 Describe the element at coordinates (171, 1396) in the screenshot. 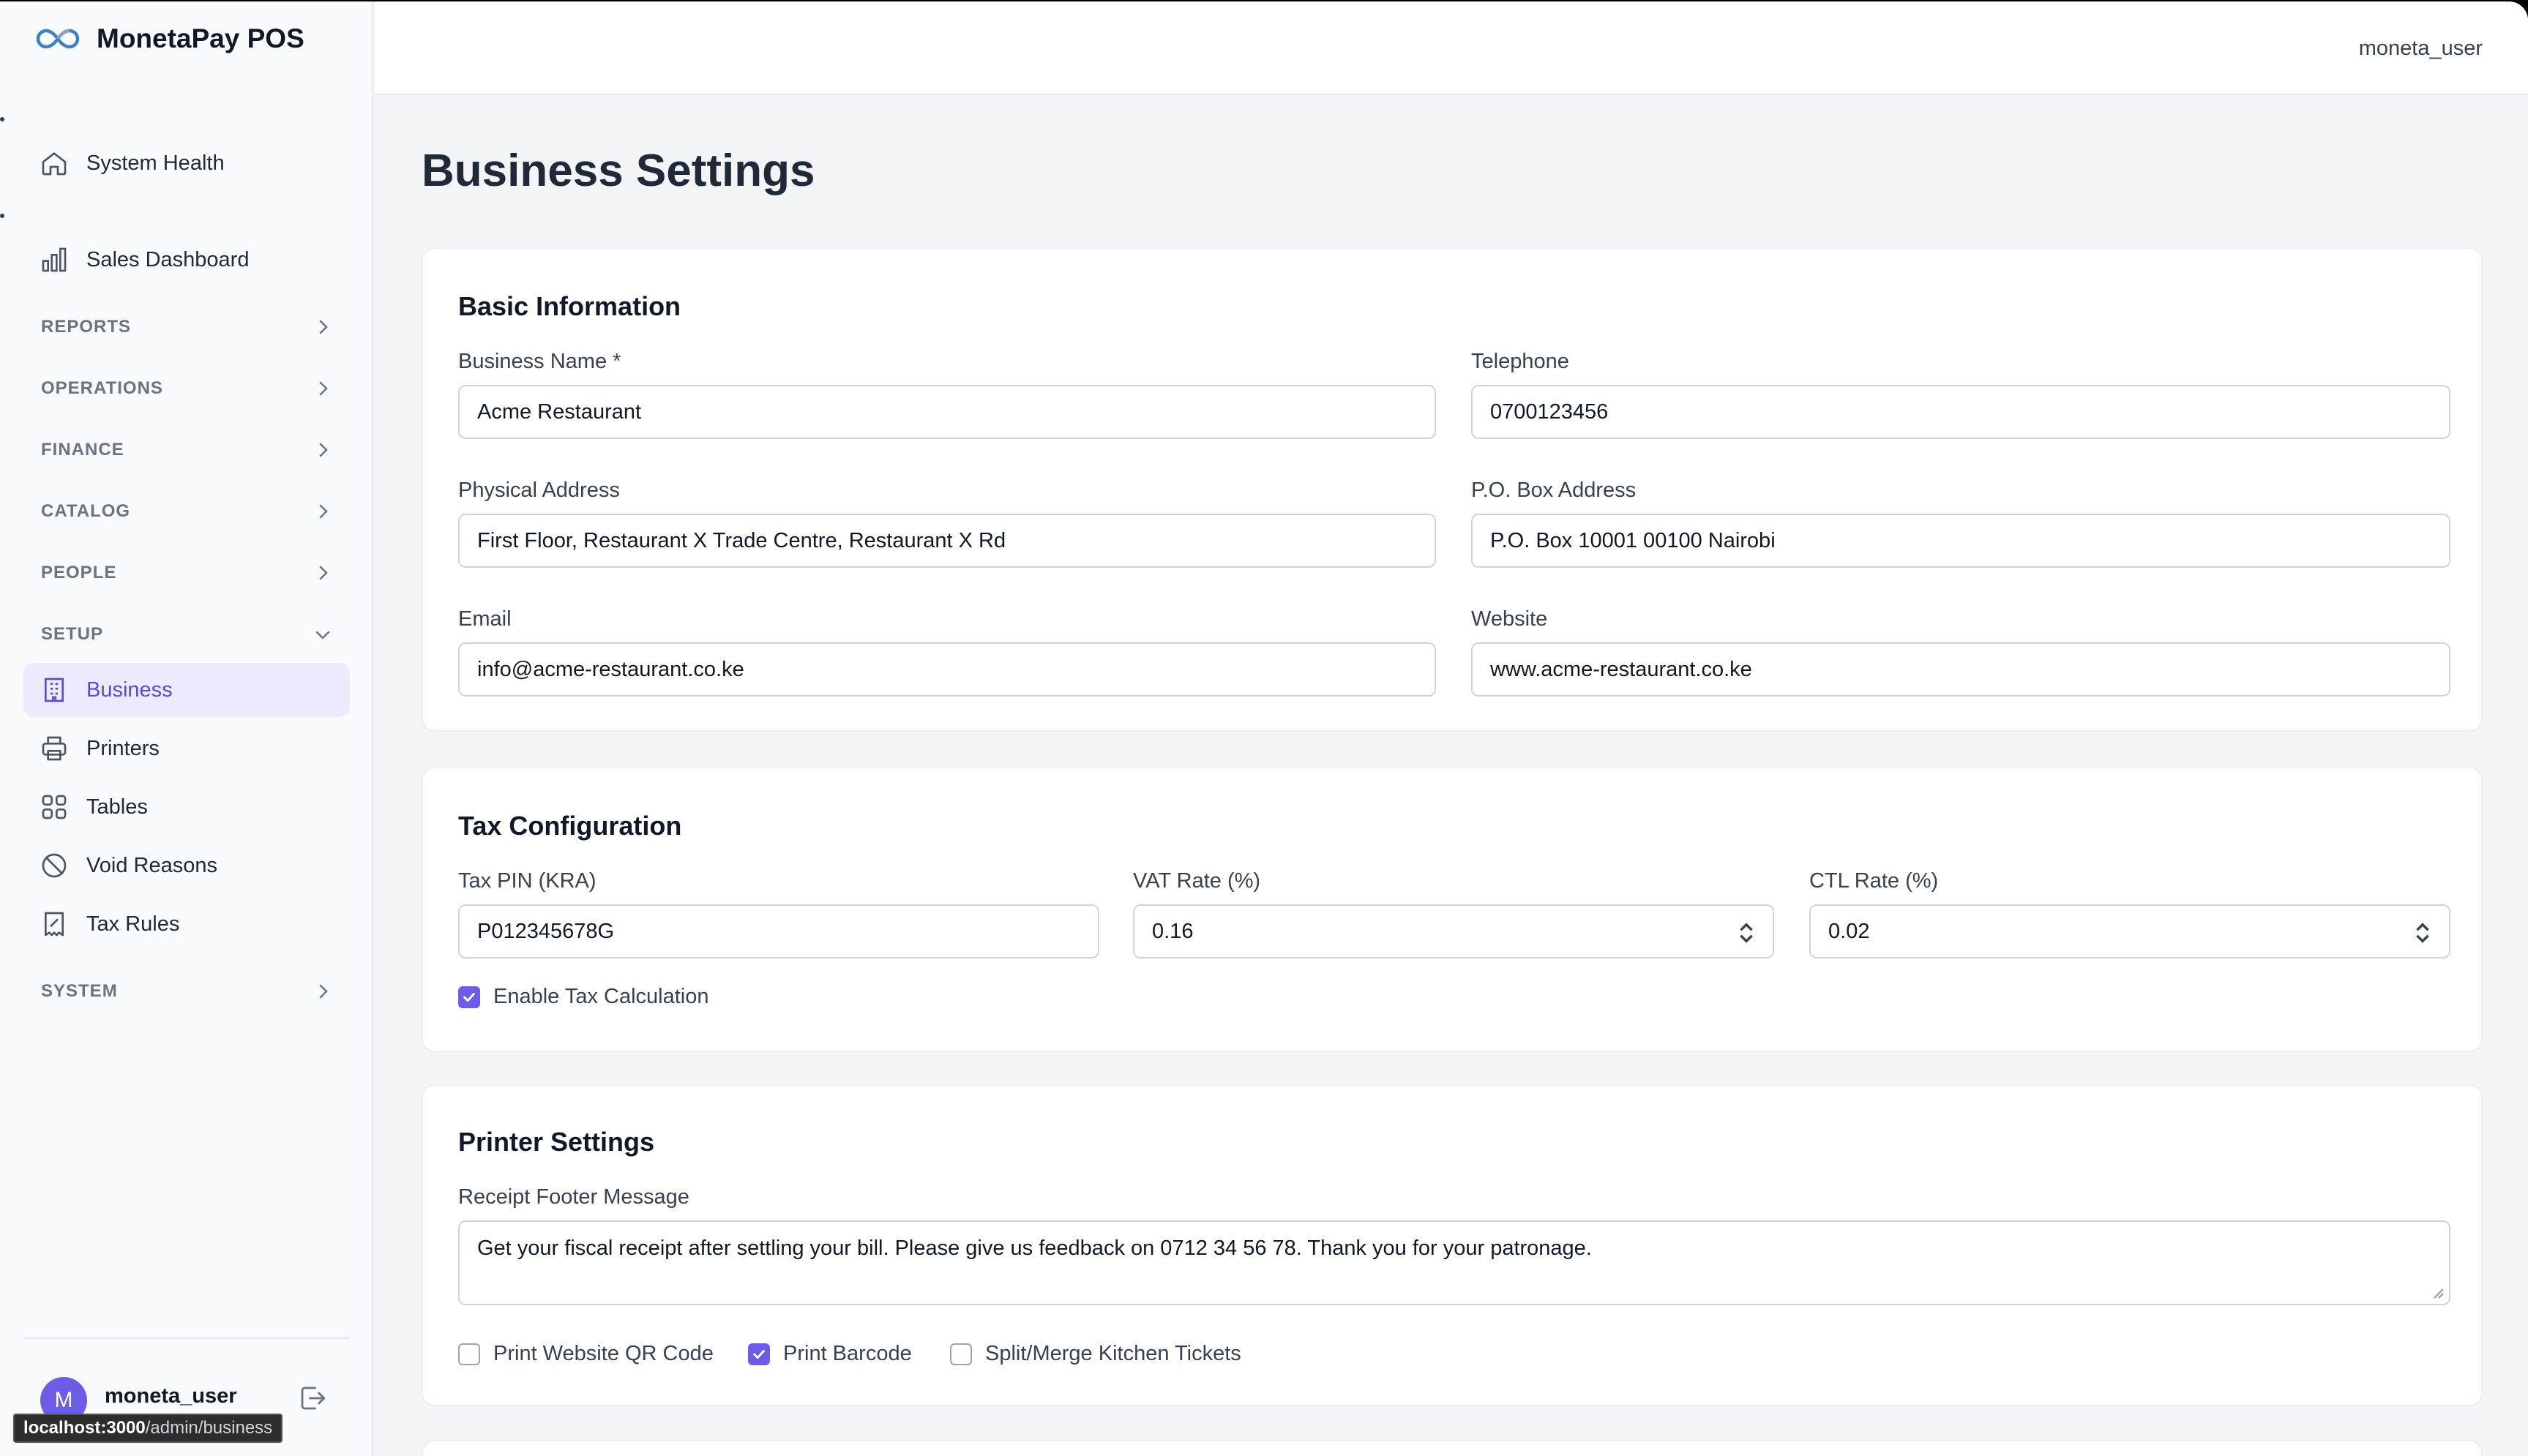

I see `sidebar-user-name: moneta_user` at that location.